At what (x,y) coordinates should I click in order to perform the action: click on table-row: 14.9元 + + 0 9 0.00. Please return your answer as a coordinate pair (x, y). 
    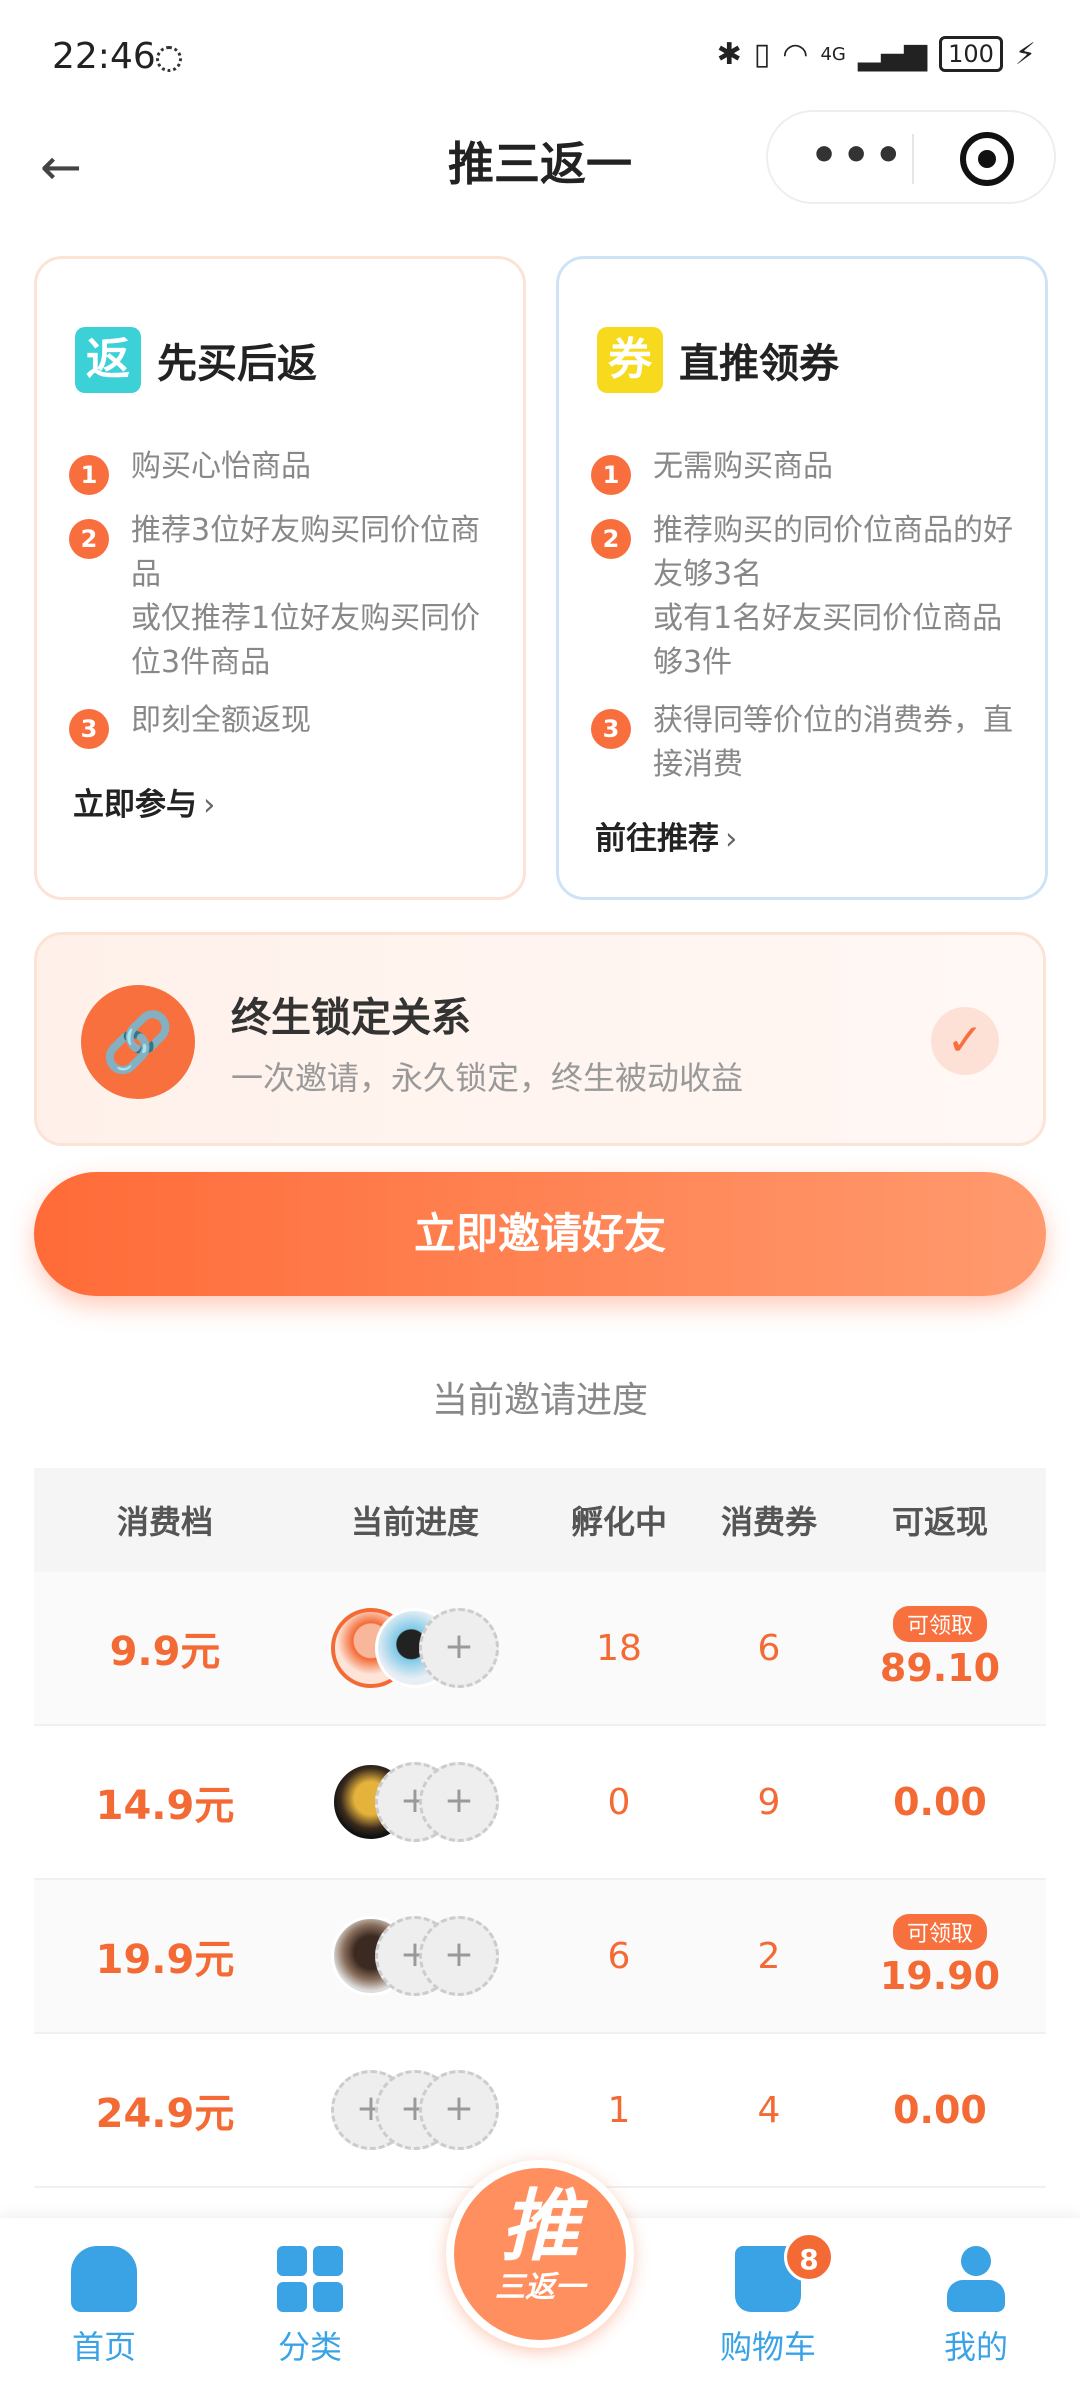
    Looking at the image, I should click on (540, 1803).